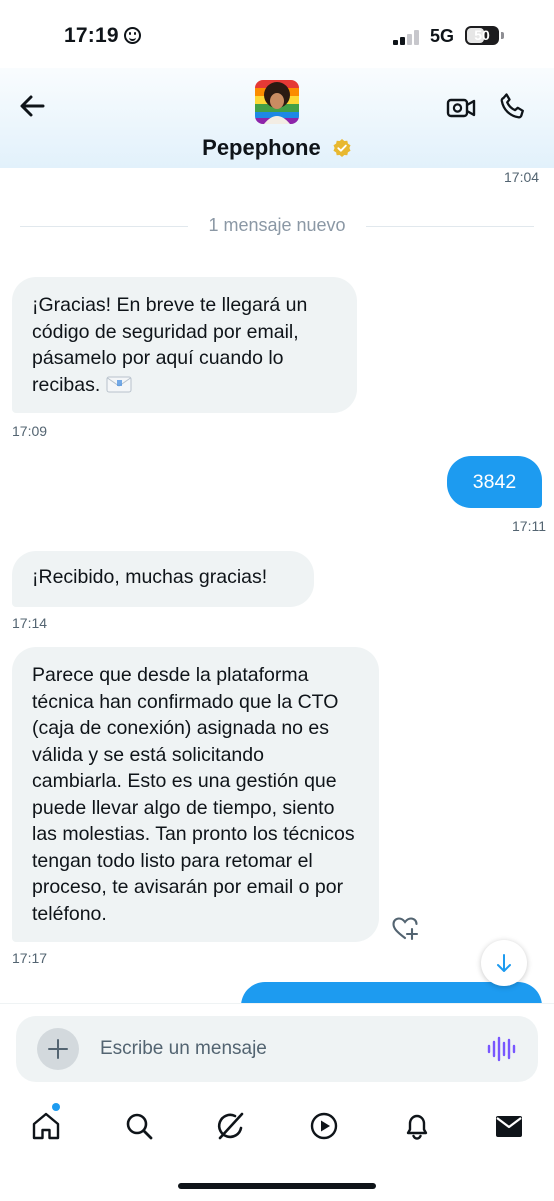  I want to click on voice-message-button, so click(501, 1049).